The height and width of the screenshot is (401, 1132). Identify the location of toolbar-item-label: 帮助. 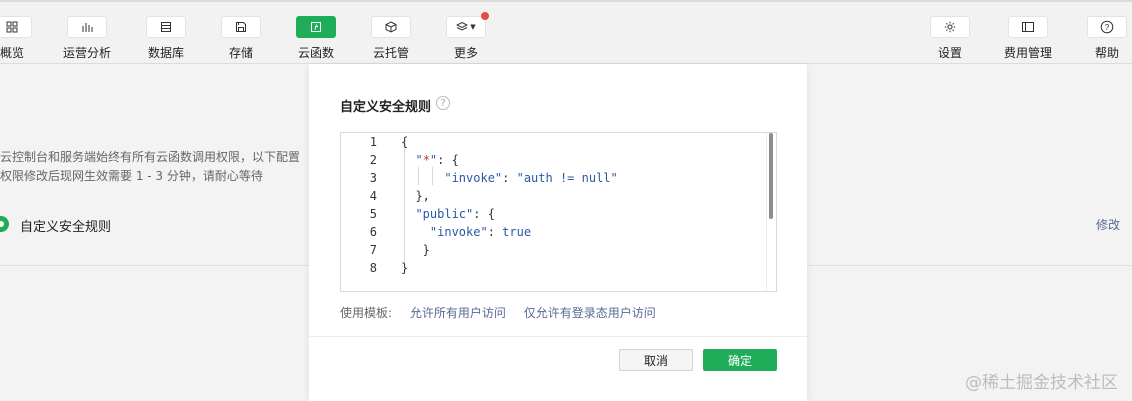
(1106, 53).